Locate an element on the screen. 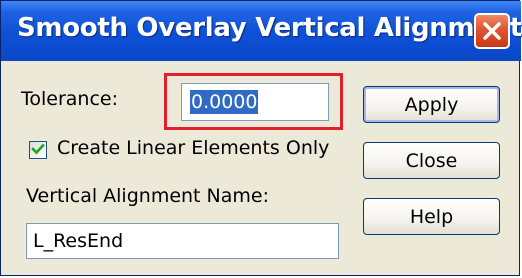 The image size is (522, 278). alignment-name-label: Vertical Alignment Name: is located at coordinates (148, 196).